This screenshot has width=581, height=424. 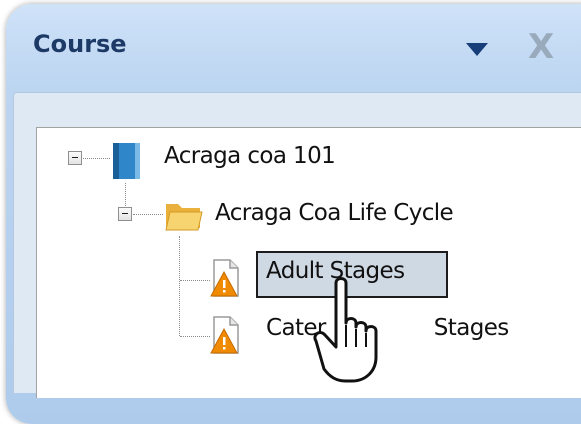 I want to click on panel-title: Course, so click(x=80, y=44).